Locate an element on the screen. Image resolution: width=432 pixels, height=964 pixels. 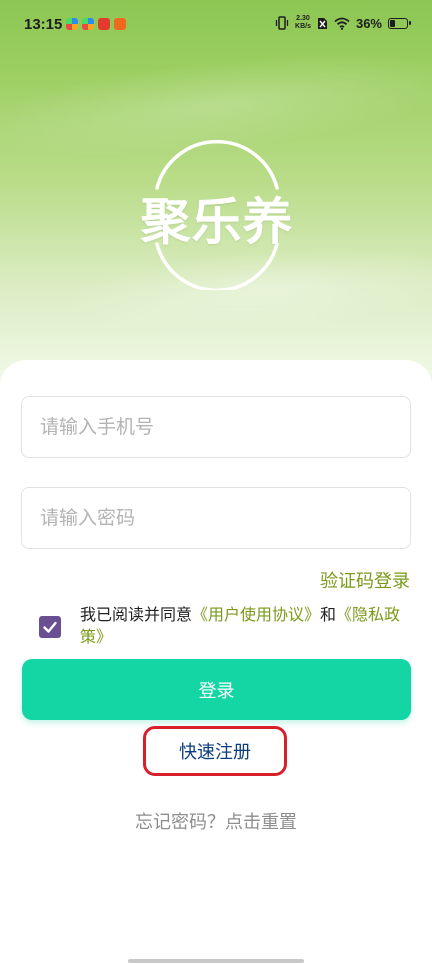
agreement-prefix: 我已阅读并同意 is located at coordinates (136, 614).